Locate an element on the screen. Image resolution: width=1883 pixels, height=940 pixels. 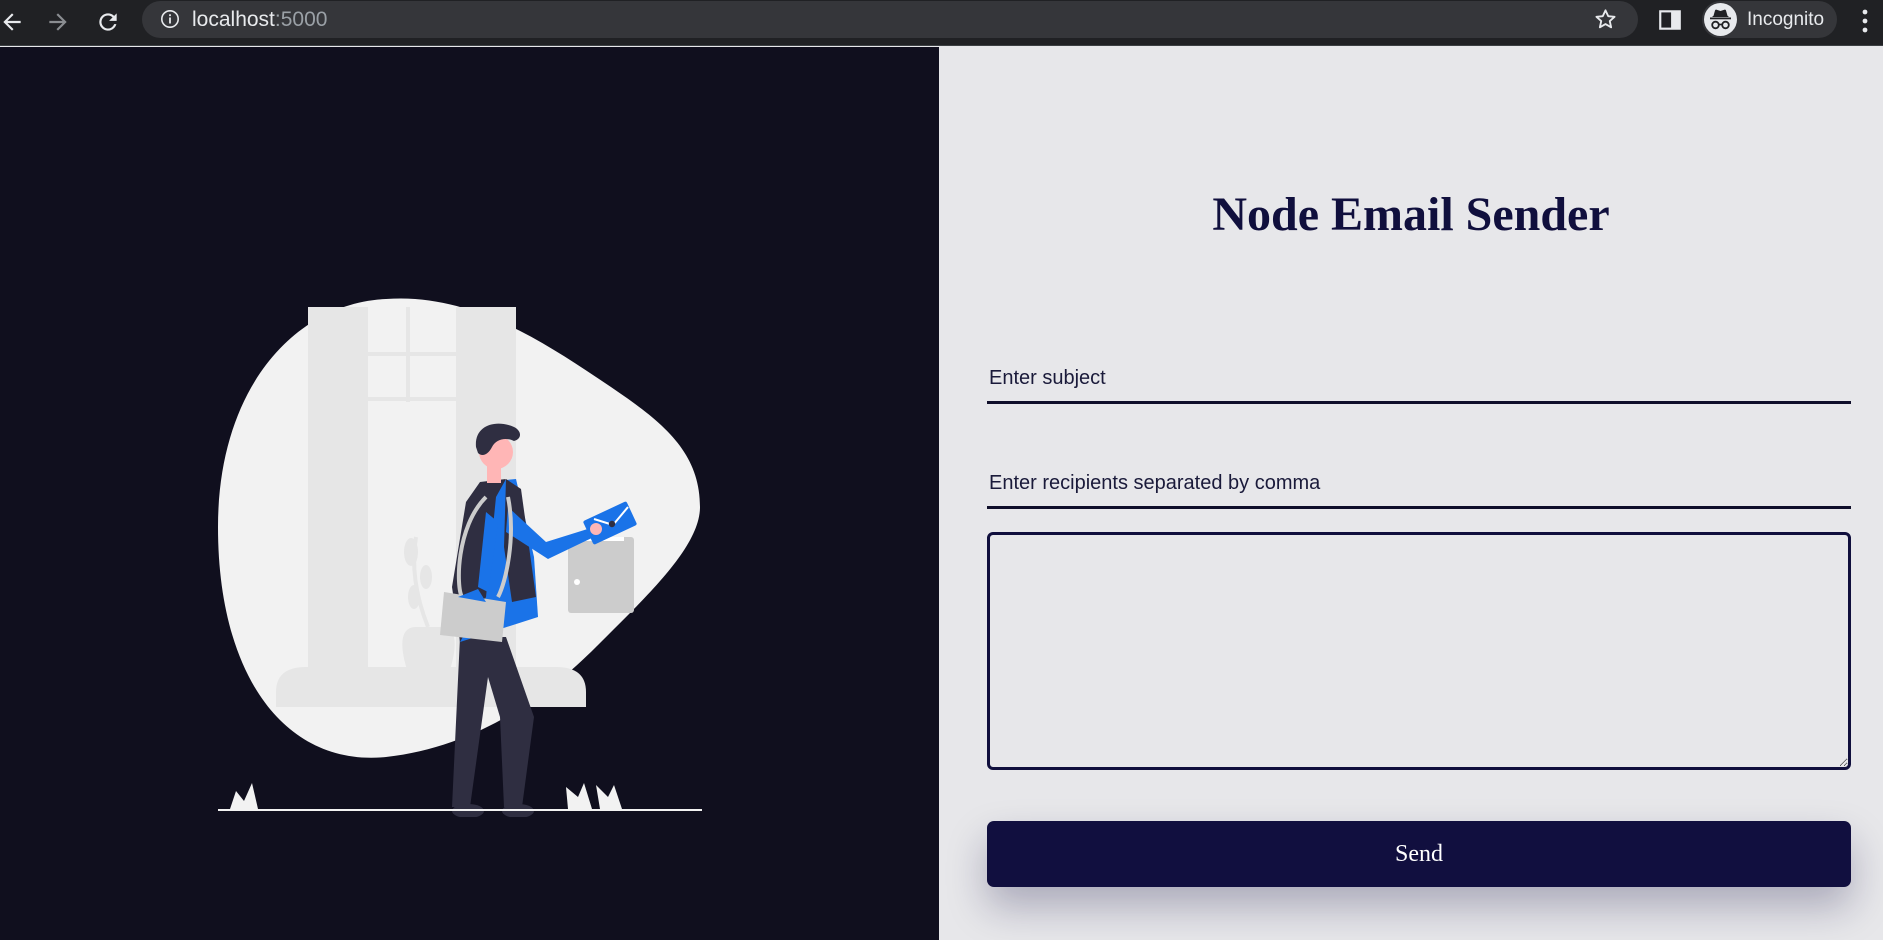
incognito-icon is located at coordinates (1720, 19).